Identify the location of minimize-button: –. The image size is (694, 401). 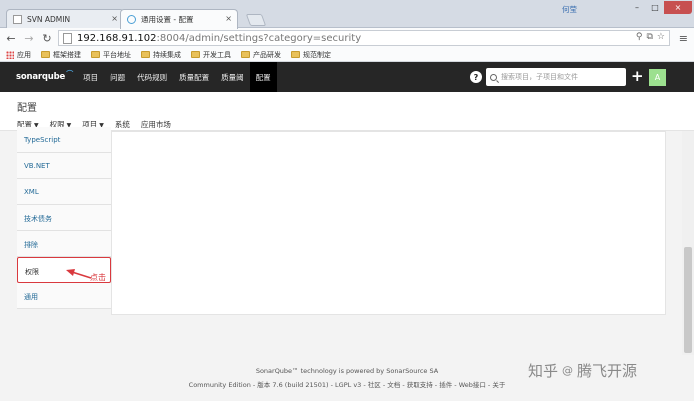
(637, 7).